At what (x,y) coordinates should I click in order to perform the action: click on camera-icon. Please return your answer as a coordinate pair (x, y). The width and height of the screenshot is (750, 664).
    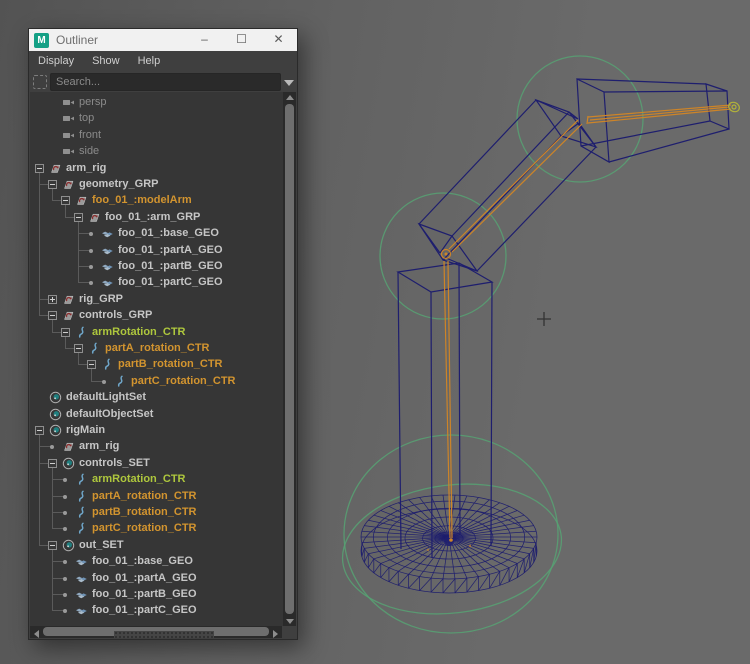
    Looking at the image, I should click on (68, 102).